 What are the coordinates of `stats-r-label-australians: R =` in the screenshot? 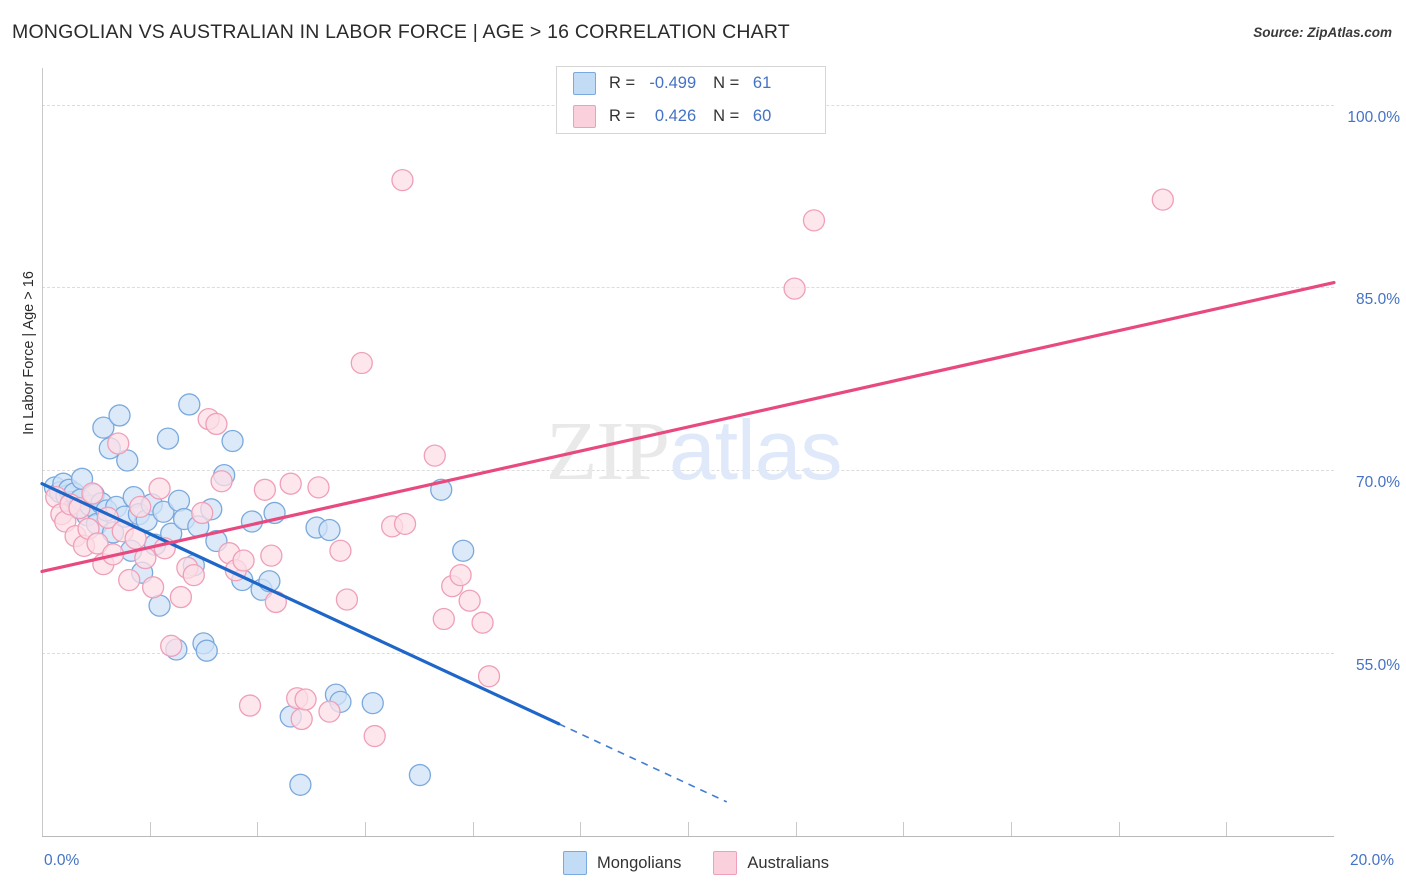 It's located at (622, 116).